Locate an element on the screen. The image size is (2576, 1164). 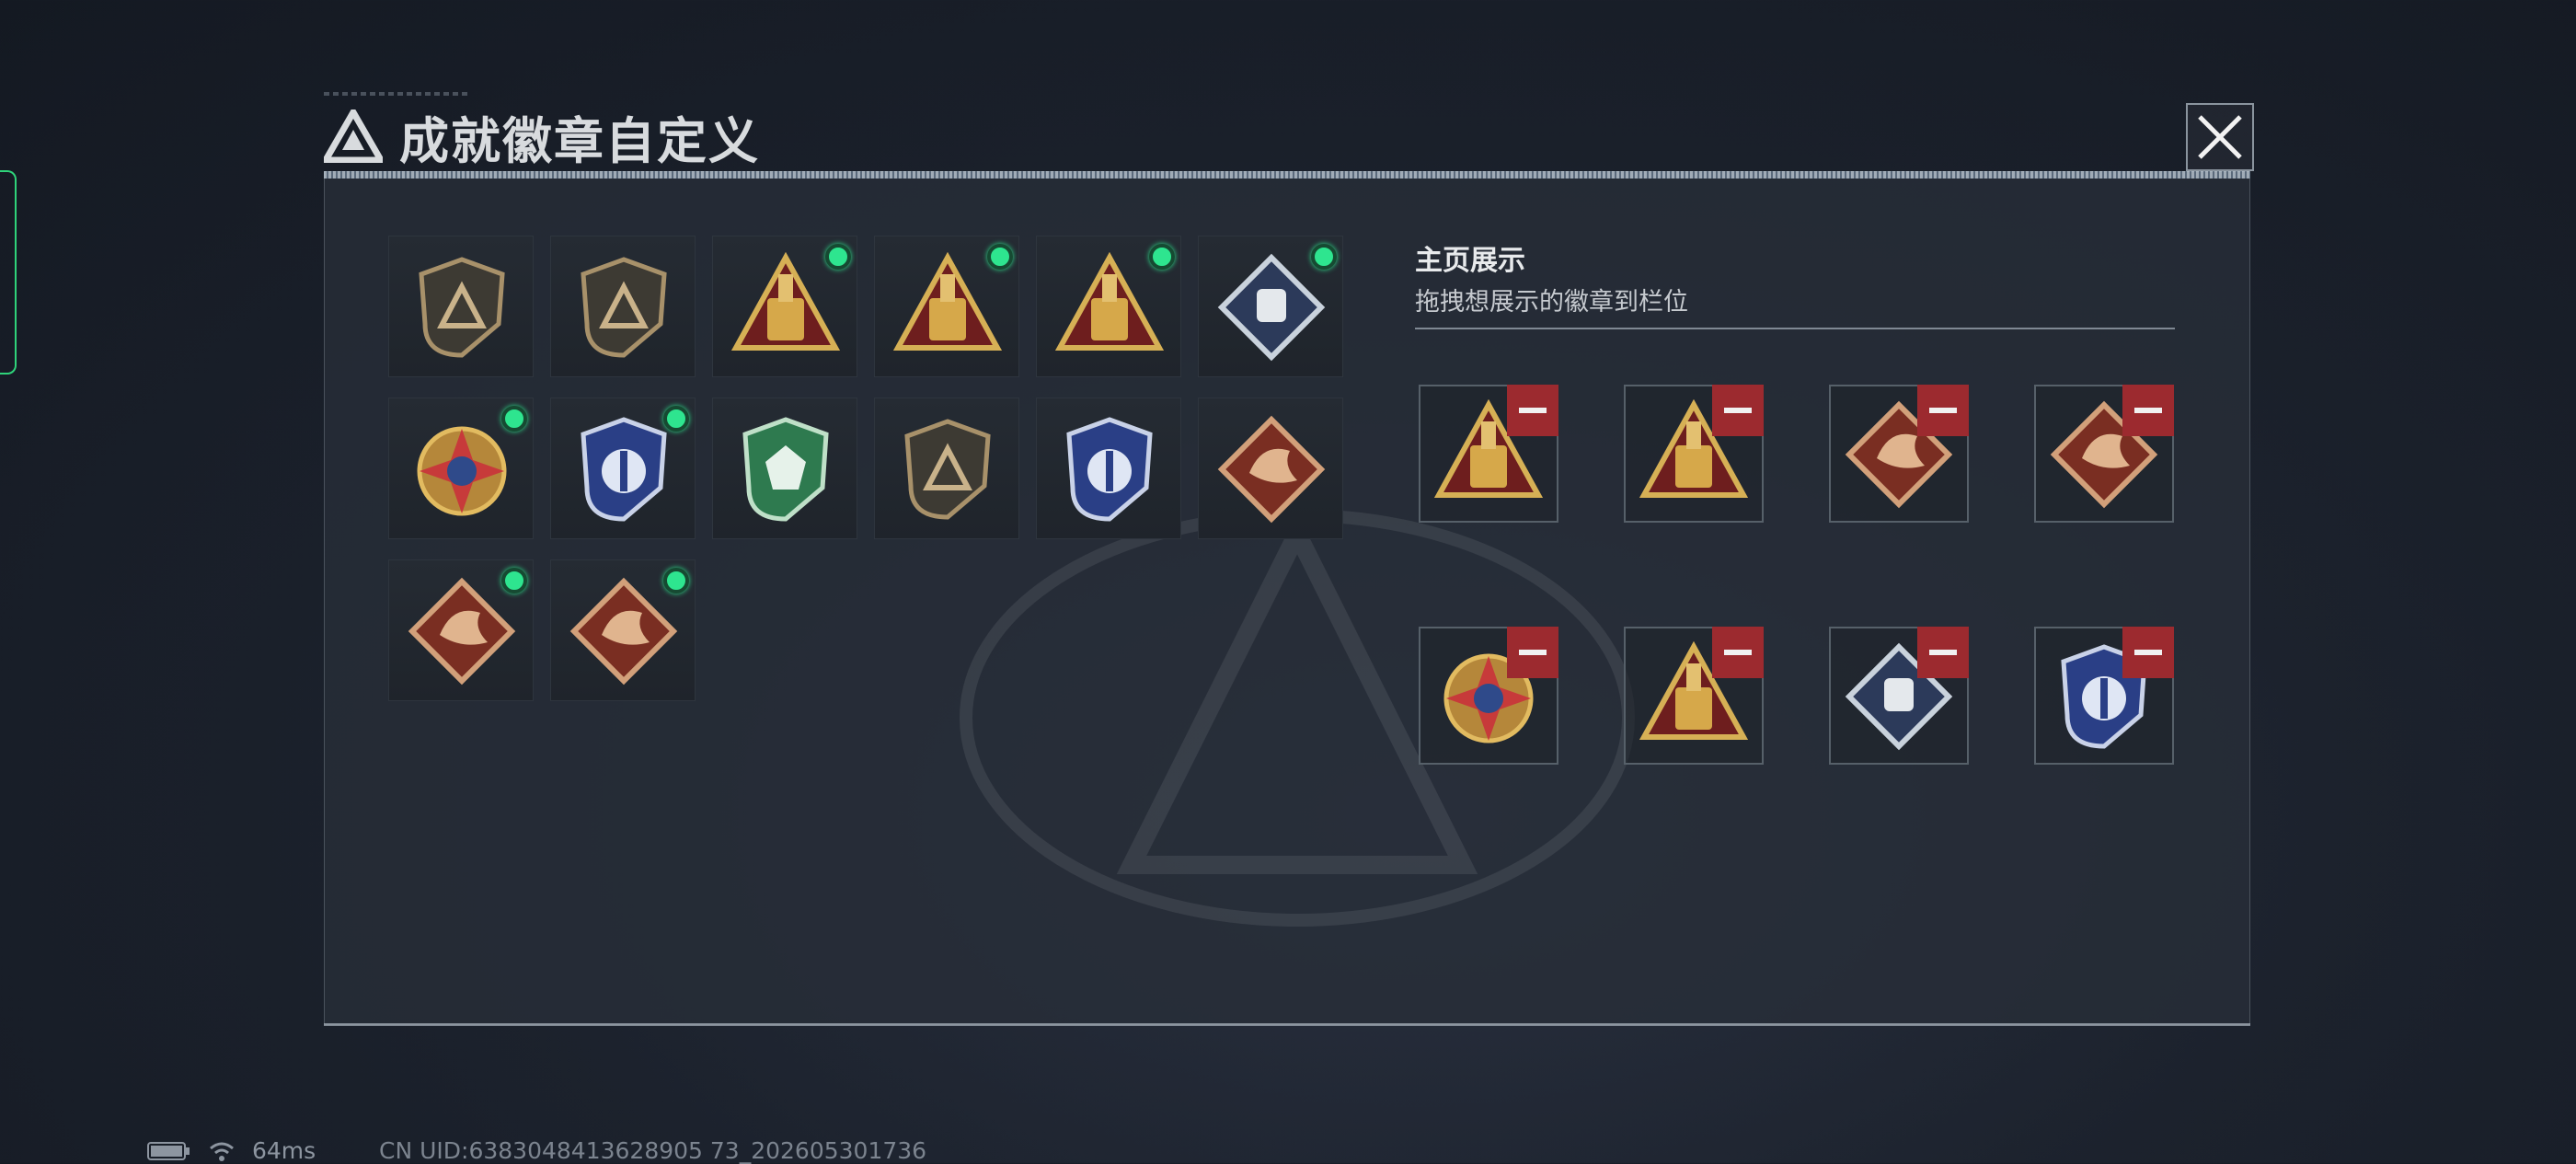
inventory-badge-golden-rocket-badge is located at coordinates (1108, 306).